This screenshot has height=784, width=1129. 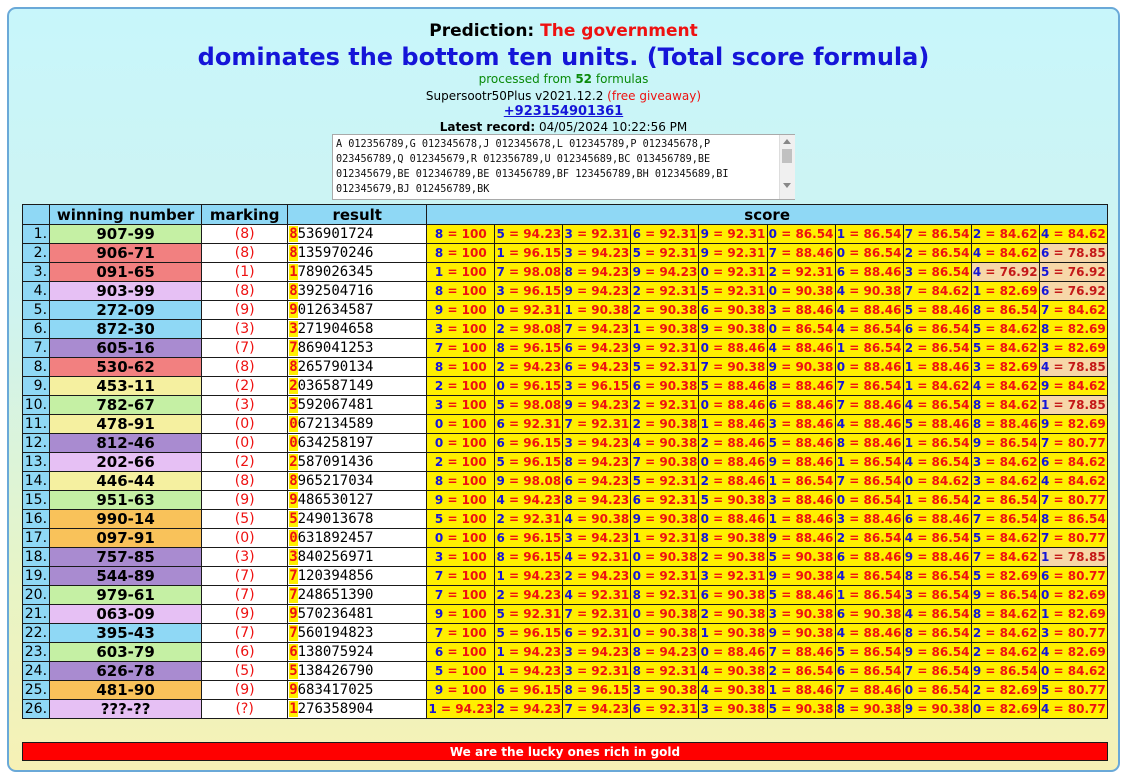 What do you see at coordinates (500, 633) in the screenshot?
I see `score-digit: 5` at bounding box center [500, 633].